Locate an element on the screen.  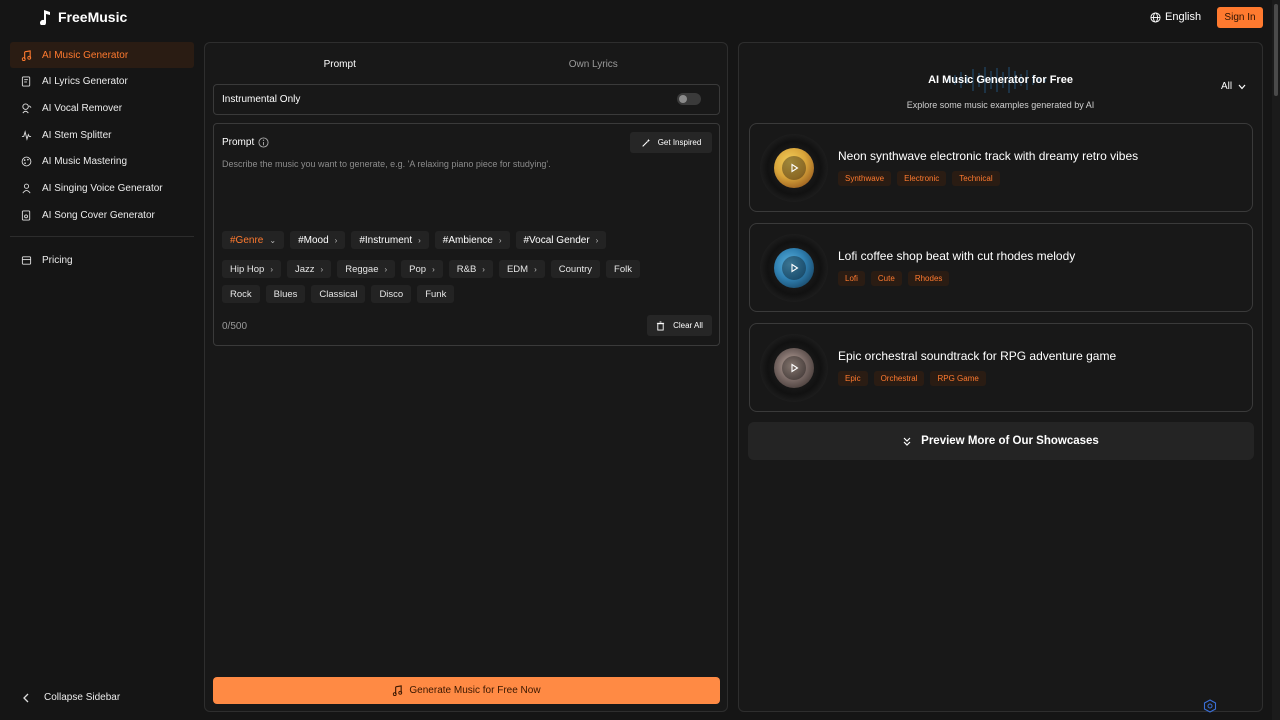
sidebar-item-ai-music-generator: AI Music Generator is located at coordinates (102, 55).